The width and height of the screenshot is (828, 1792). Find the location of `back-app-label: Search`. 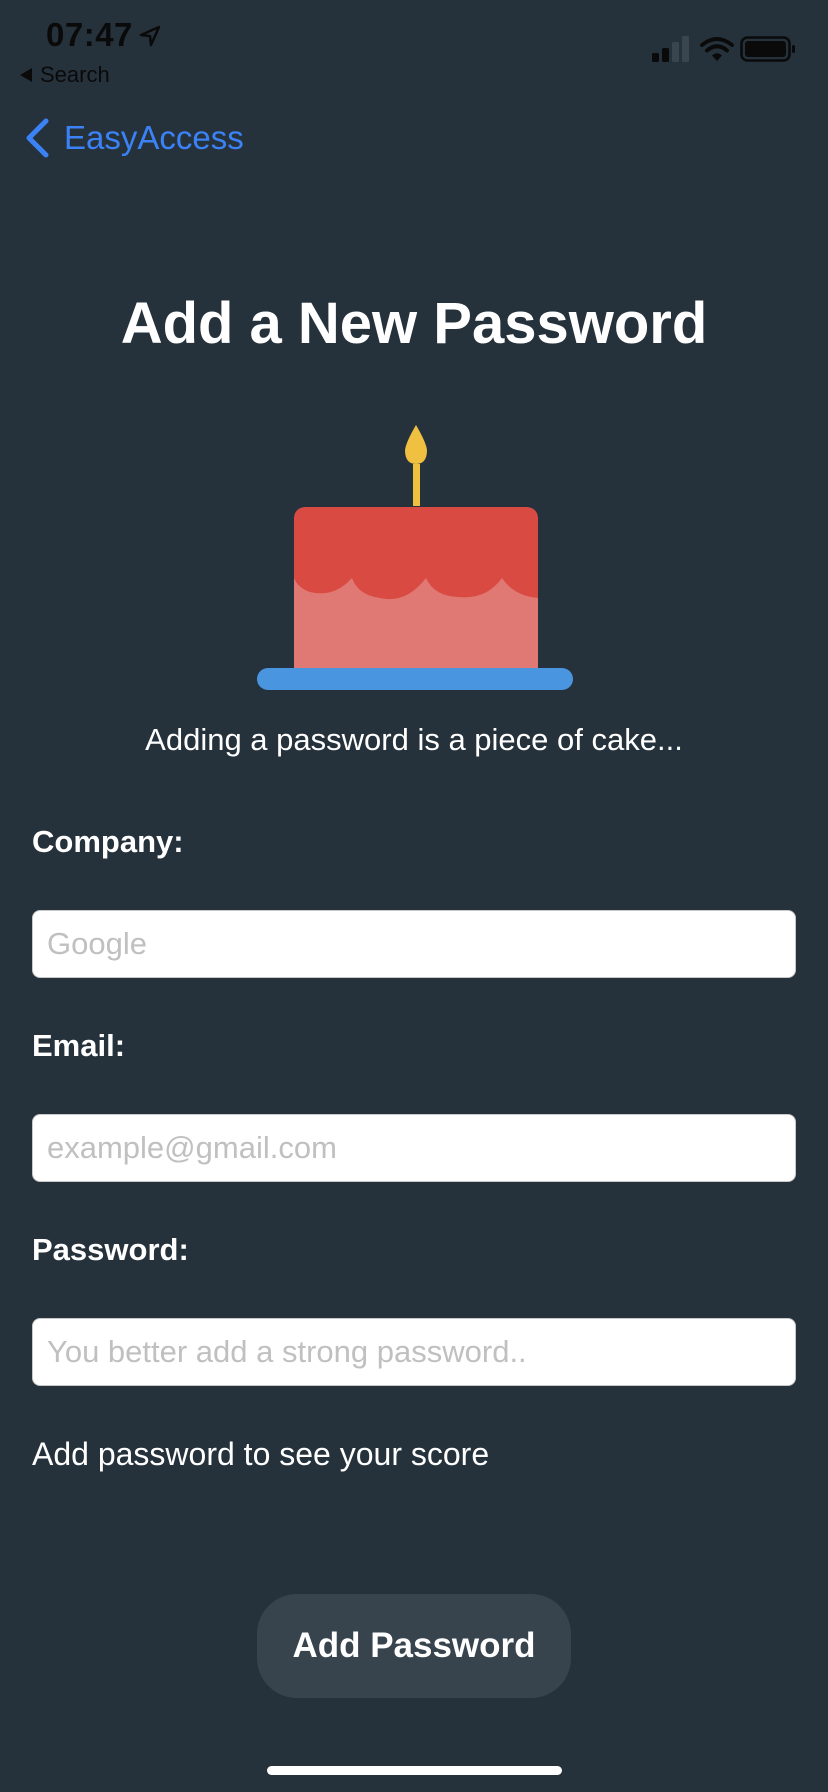

back-app-label: Search is located at coordinates (75, 74).